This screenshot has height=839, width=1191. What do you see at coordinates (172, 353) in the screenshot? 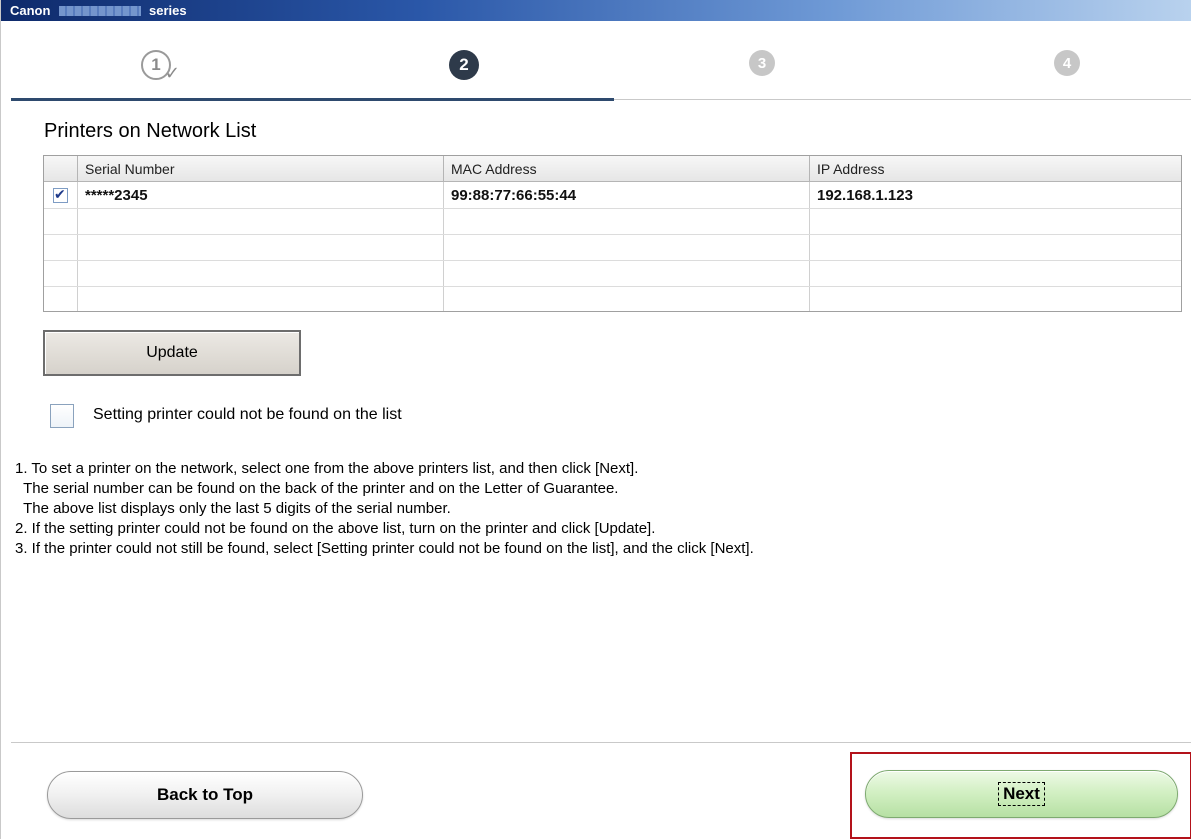
I see `update-button: Update` at bounding box center [172, 353].